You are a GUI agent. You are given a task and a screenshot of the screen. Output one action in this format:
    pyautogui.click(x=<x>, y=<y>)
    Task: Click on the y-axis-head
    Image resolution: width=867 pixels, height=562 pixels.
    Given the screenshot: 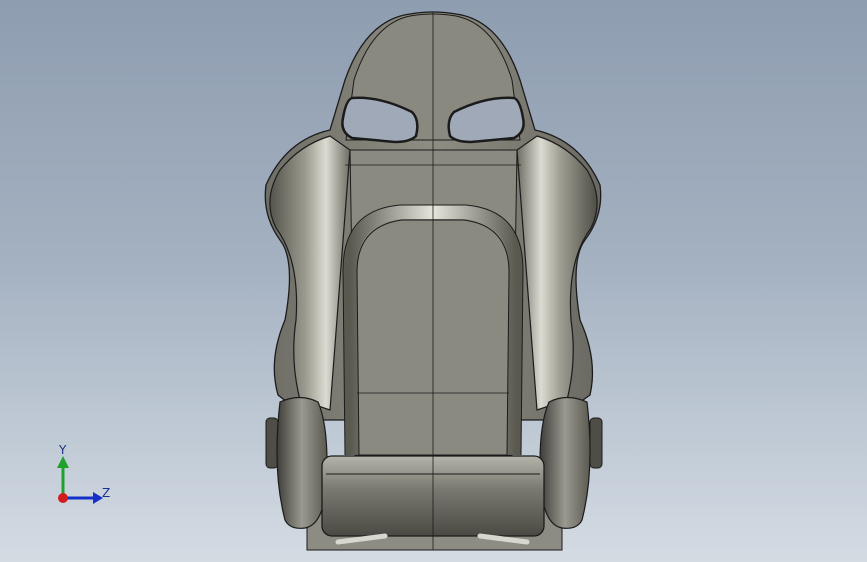 What is the action you would take?
    pyautogui.click(x=63, y=462)
    